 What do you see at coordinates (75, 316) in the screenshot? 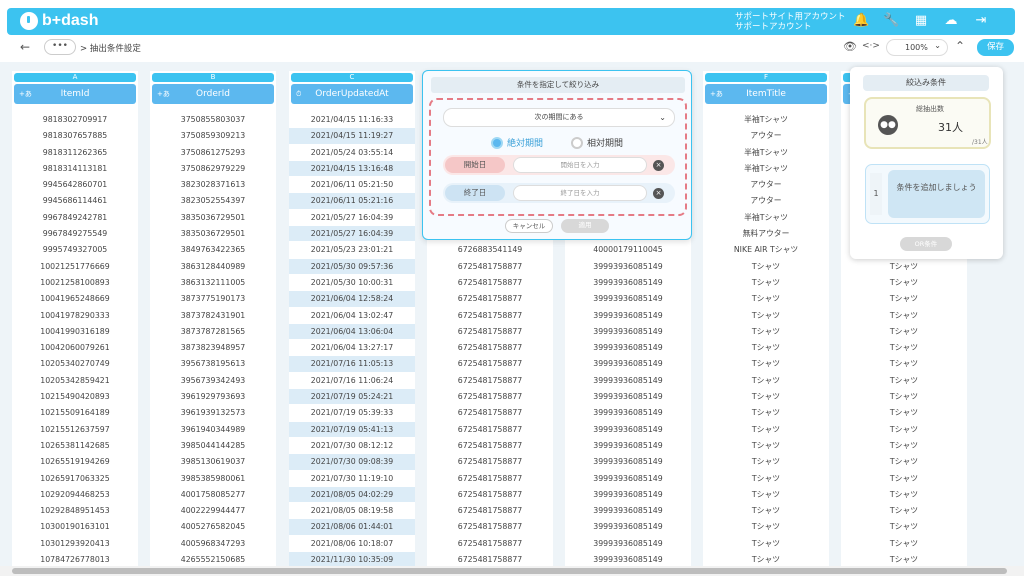
I see `table-cell: 10041978290333` at bounding box center [75, 316].